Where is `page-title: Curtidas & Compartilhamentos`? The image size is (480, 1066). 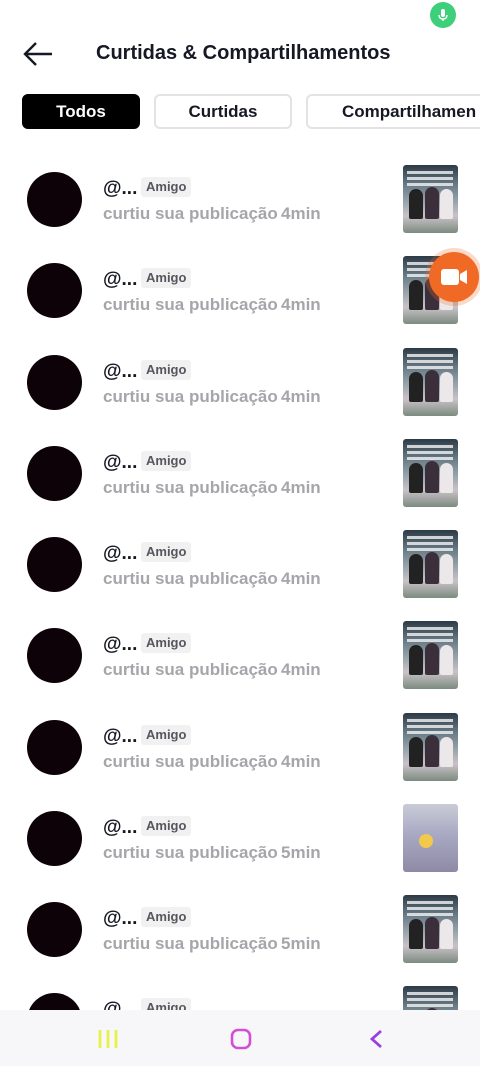 page-title: Curtidas & Compartilhamentos is located at coordinates (243, 53).